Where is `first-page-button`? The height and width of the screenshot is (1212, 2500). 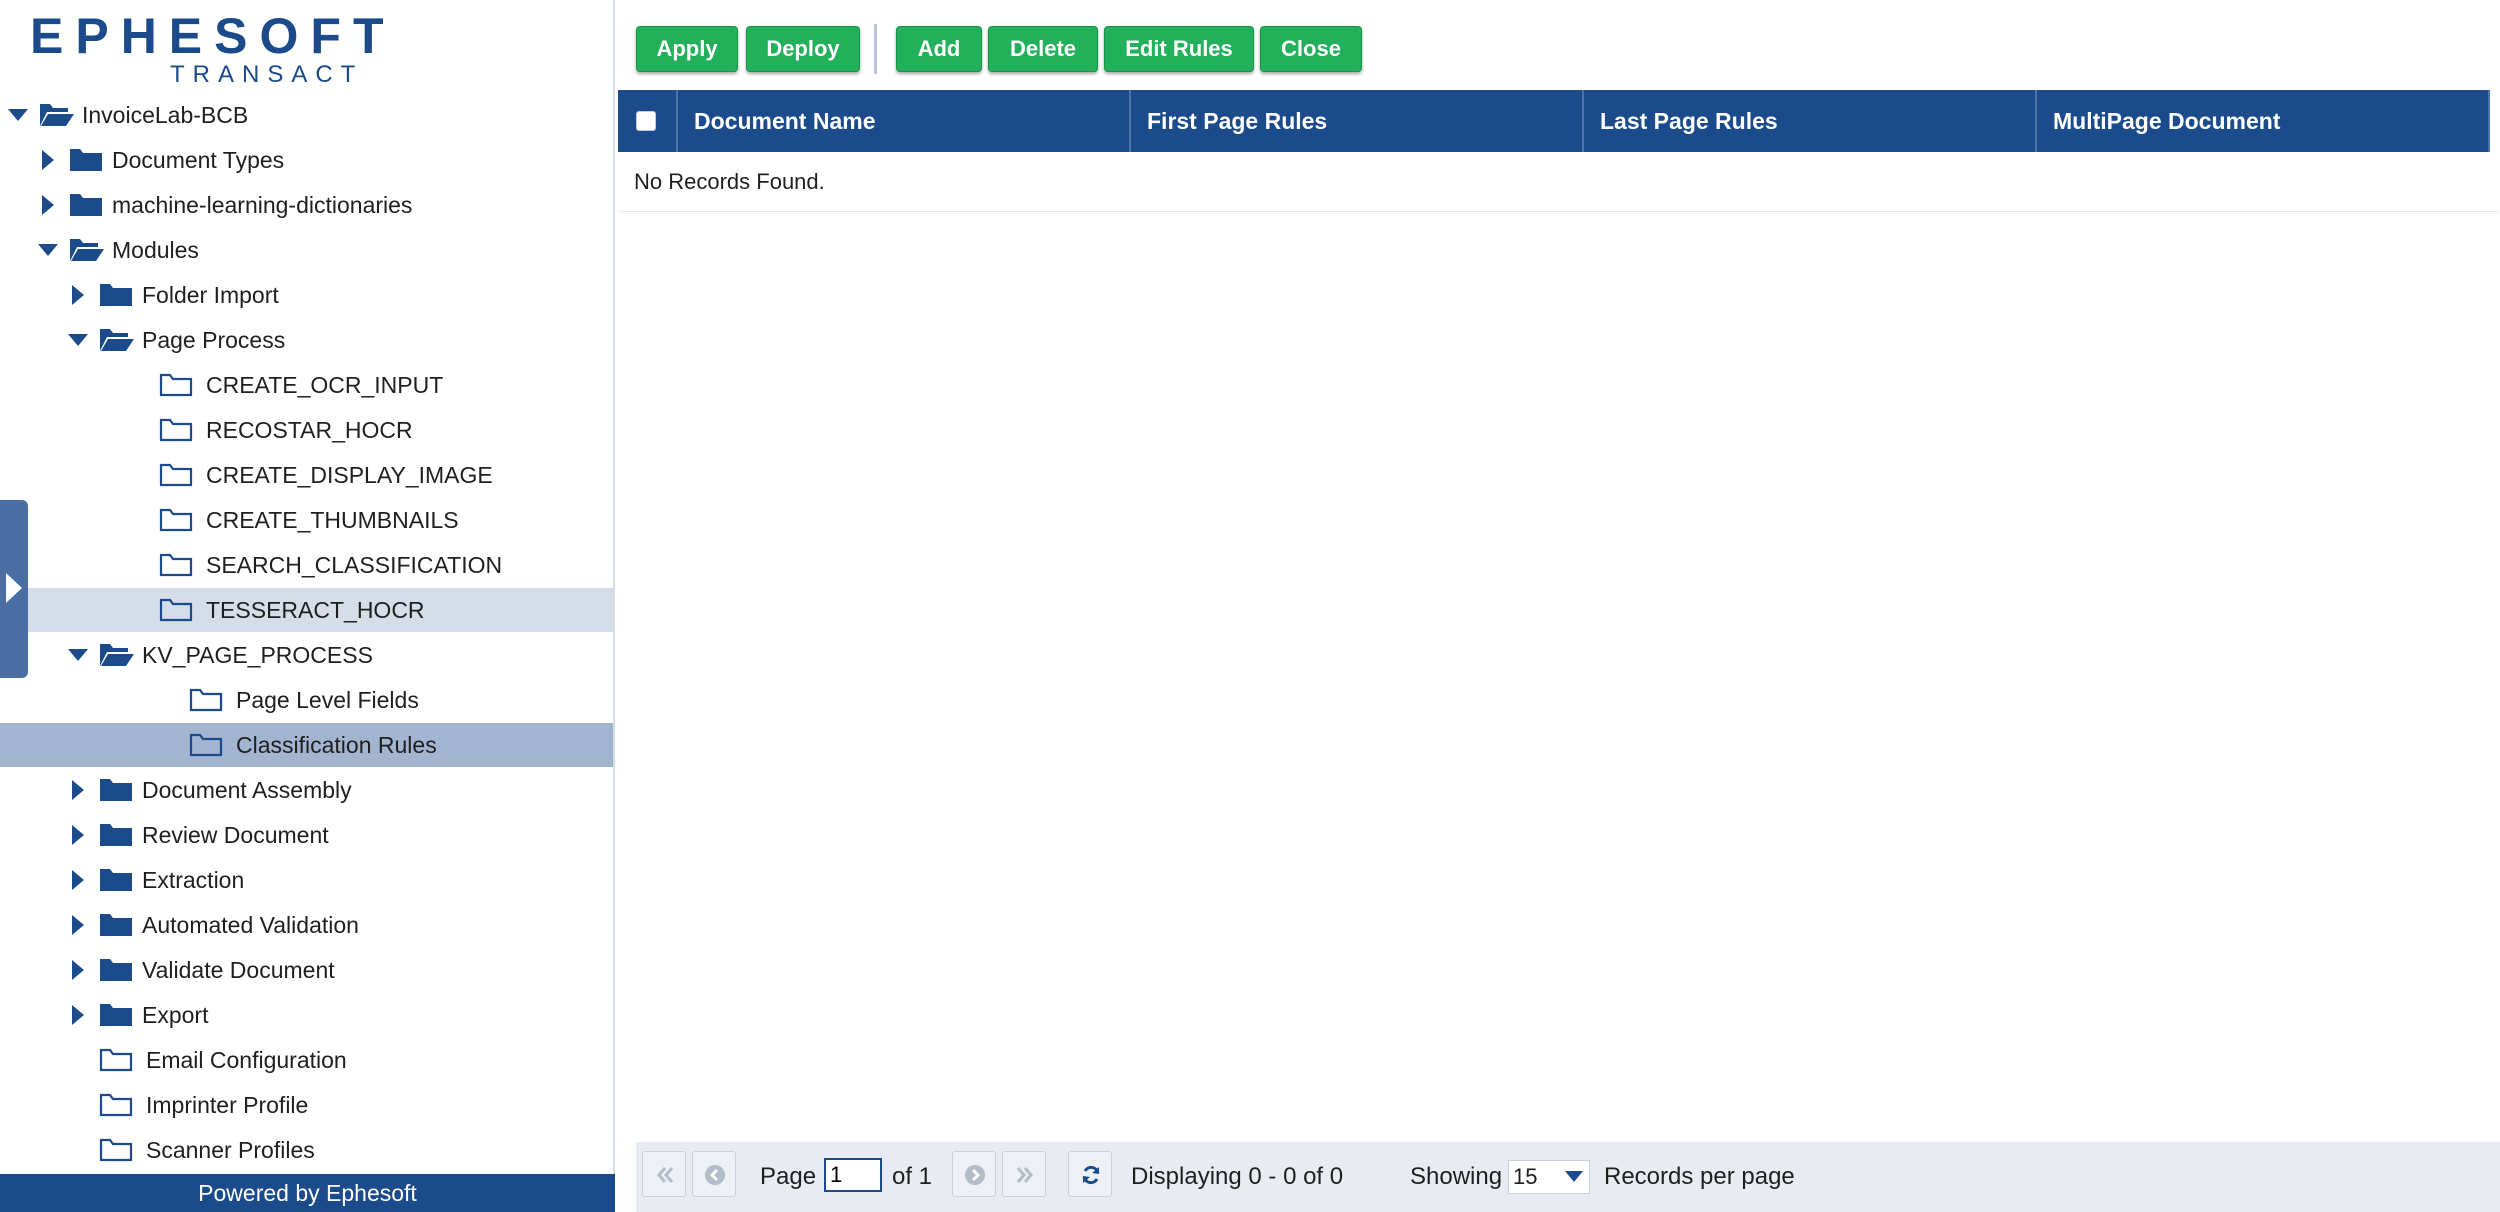
first-page-button is located at coordinates (664, 1174).